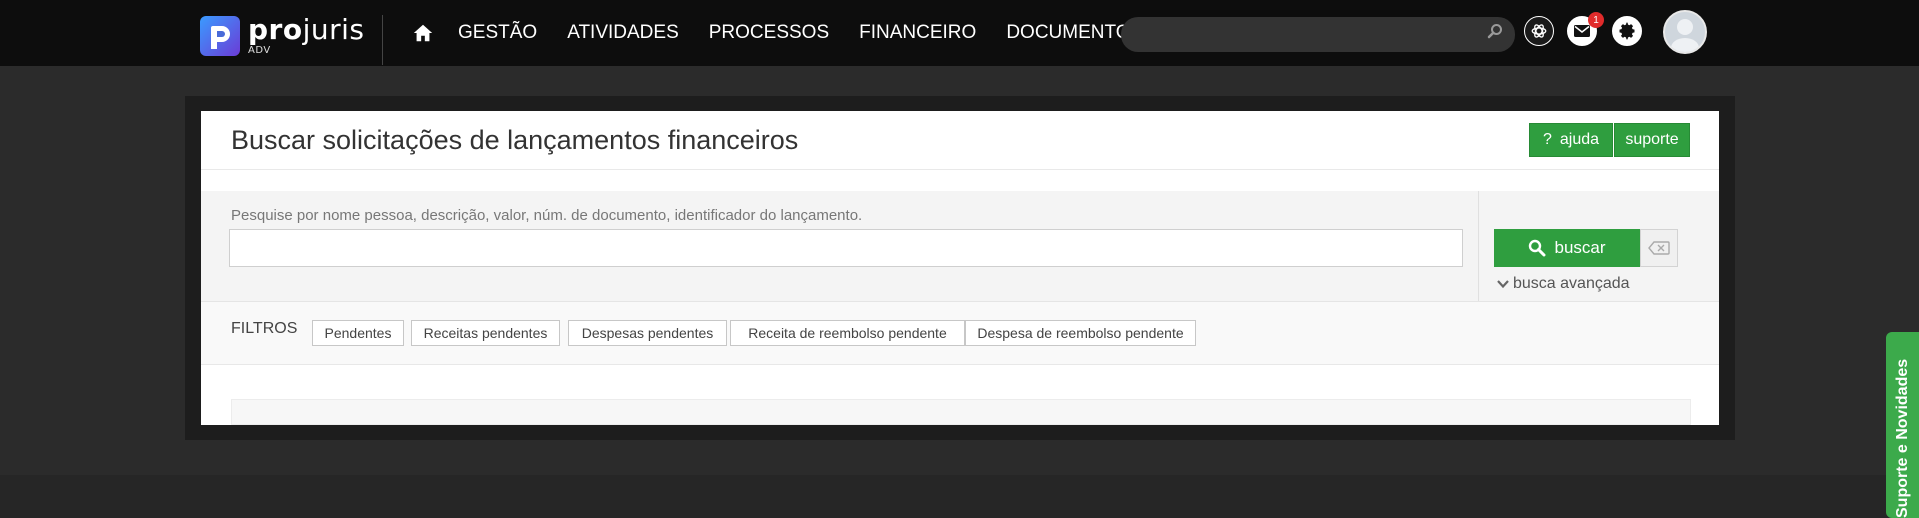 The image size is (1919, 518). I want to click on search-button: buscar, so click(1567, 248).